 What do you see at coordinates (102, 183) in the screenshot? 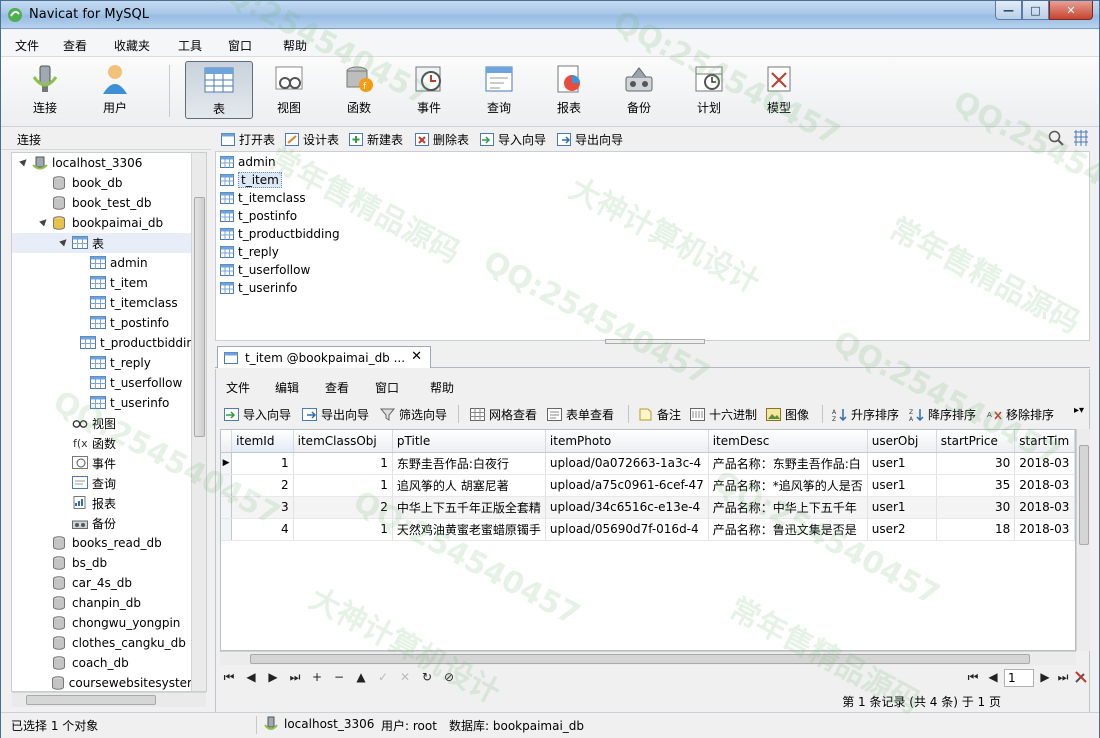
I see `tree-item: book_db` at bounding box center [102, 183].